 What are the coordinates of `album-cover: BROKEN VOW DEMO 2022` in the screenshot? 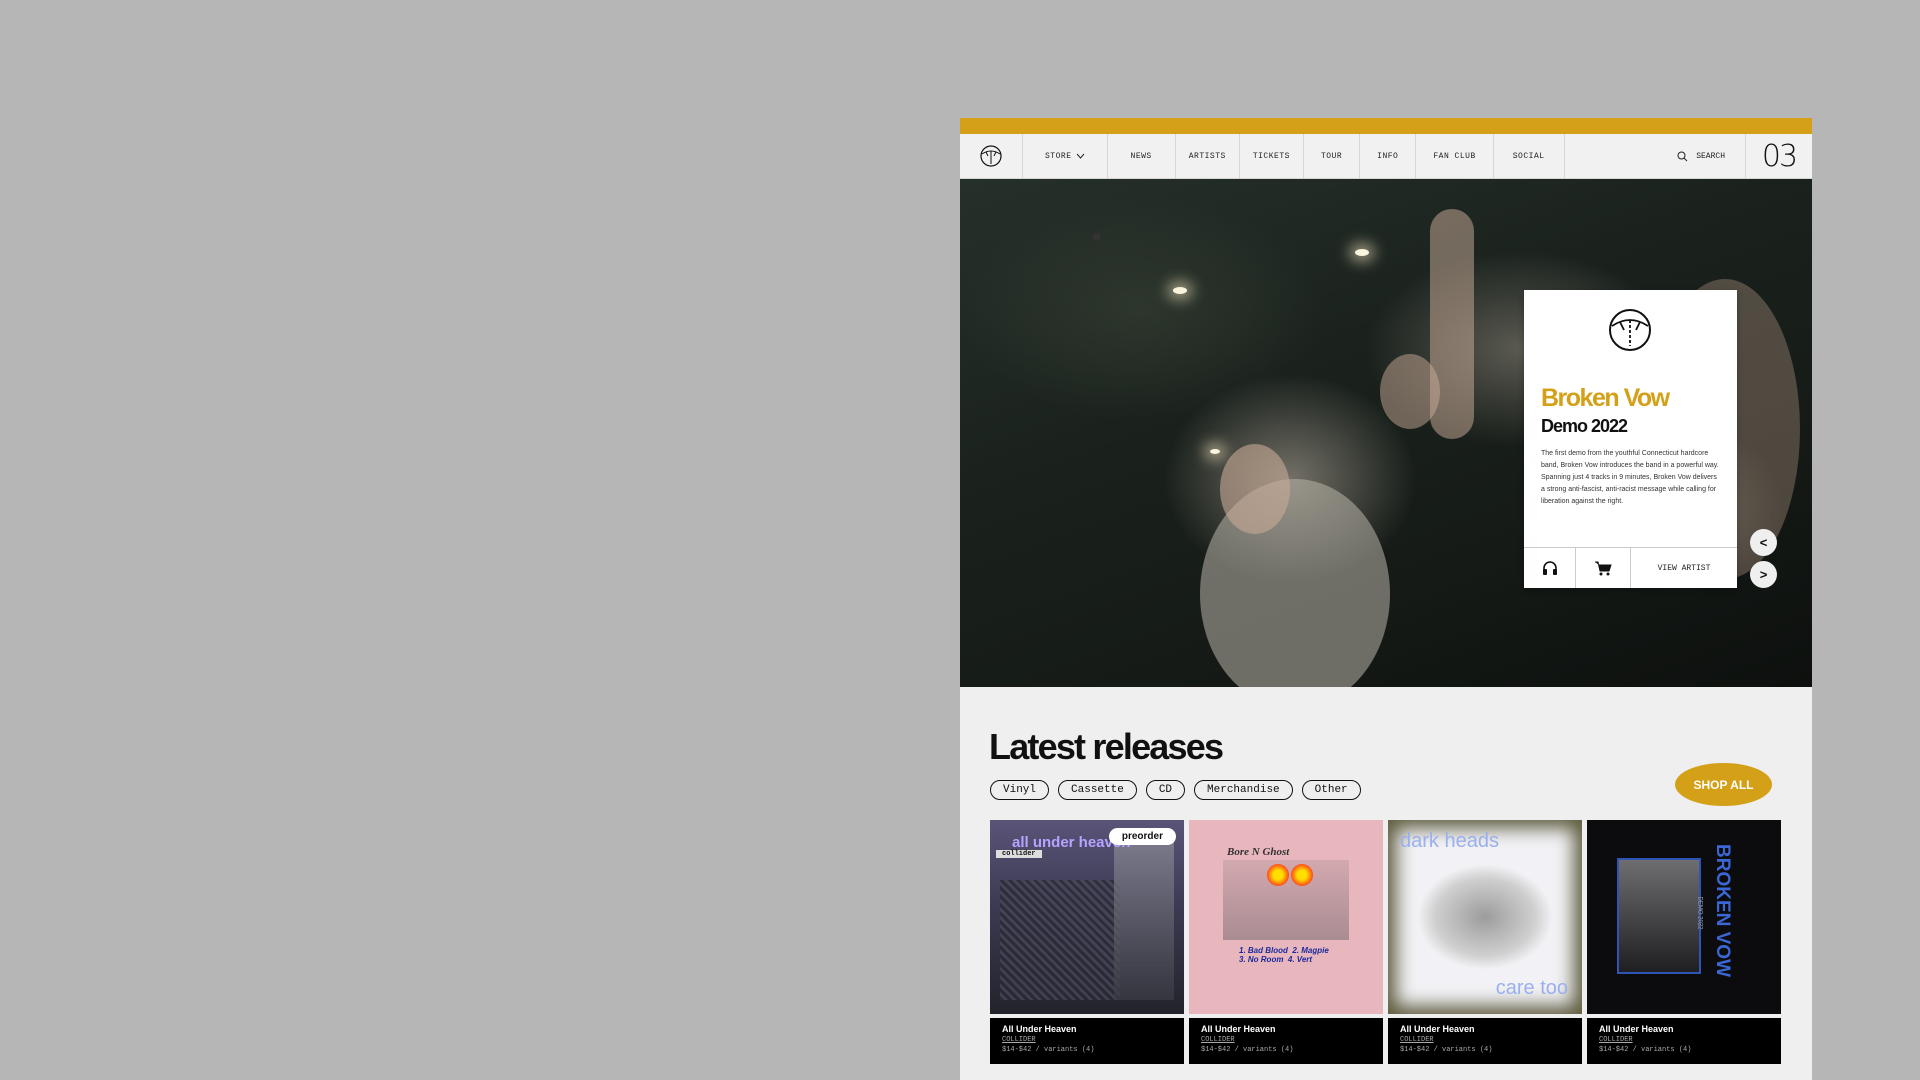 It's located at (1684, 917).